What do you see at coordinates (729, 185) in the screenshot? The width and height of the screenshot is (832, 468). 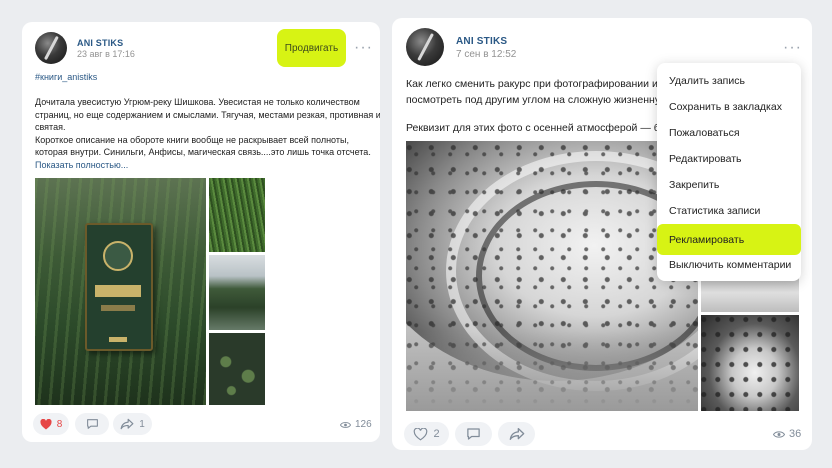 I see `menu-item-pin: Закрепить` at bounding box center [729, 185].